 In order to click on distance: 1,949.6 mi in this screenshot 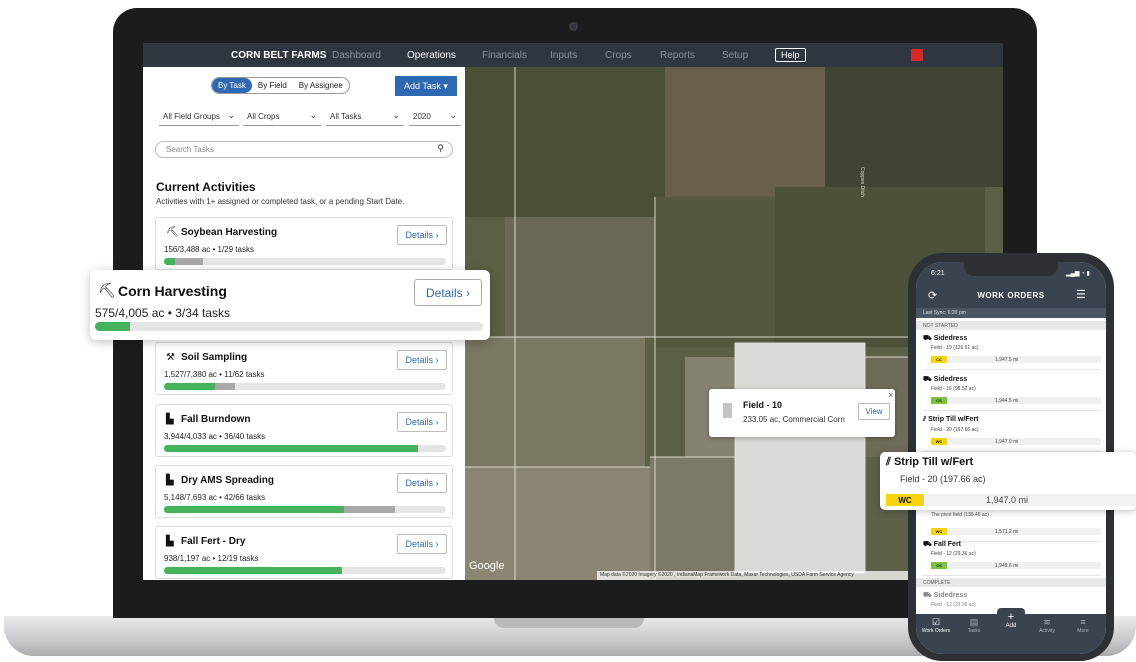, I will do `click(1007, 566)`.